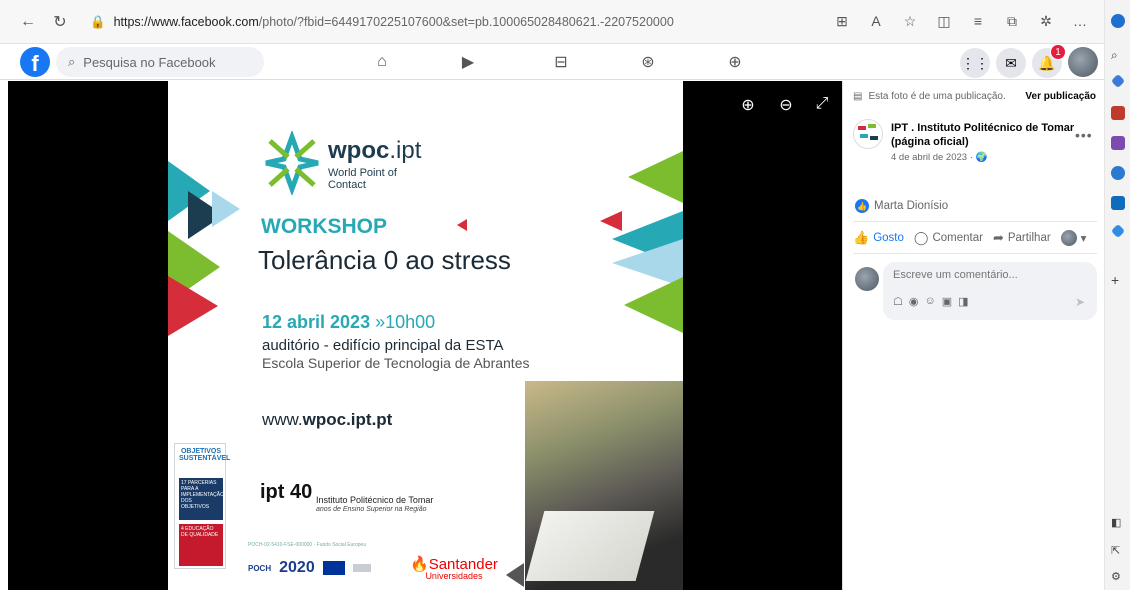 The height and width of the screenshot is (590, 1130). Describe the element at coordinates (858, 96) in the screenshot. I see `post-icon: ▤` at that location.